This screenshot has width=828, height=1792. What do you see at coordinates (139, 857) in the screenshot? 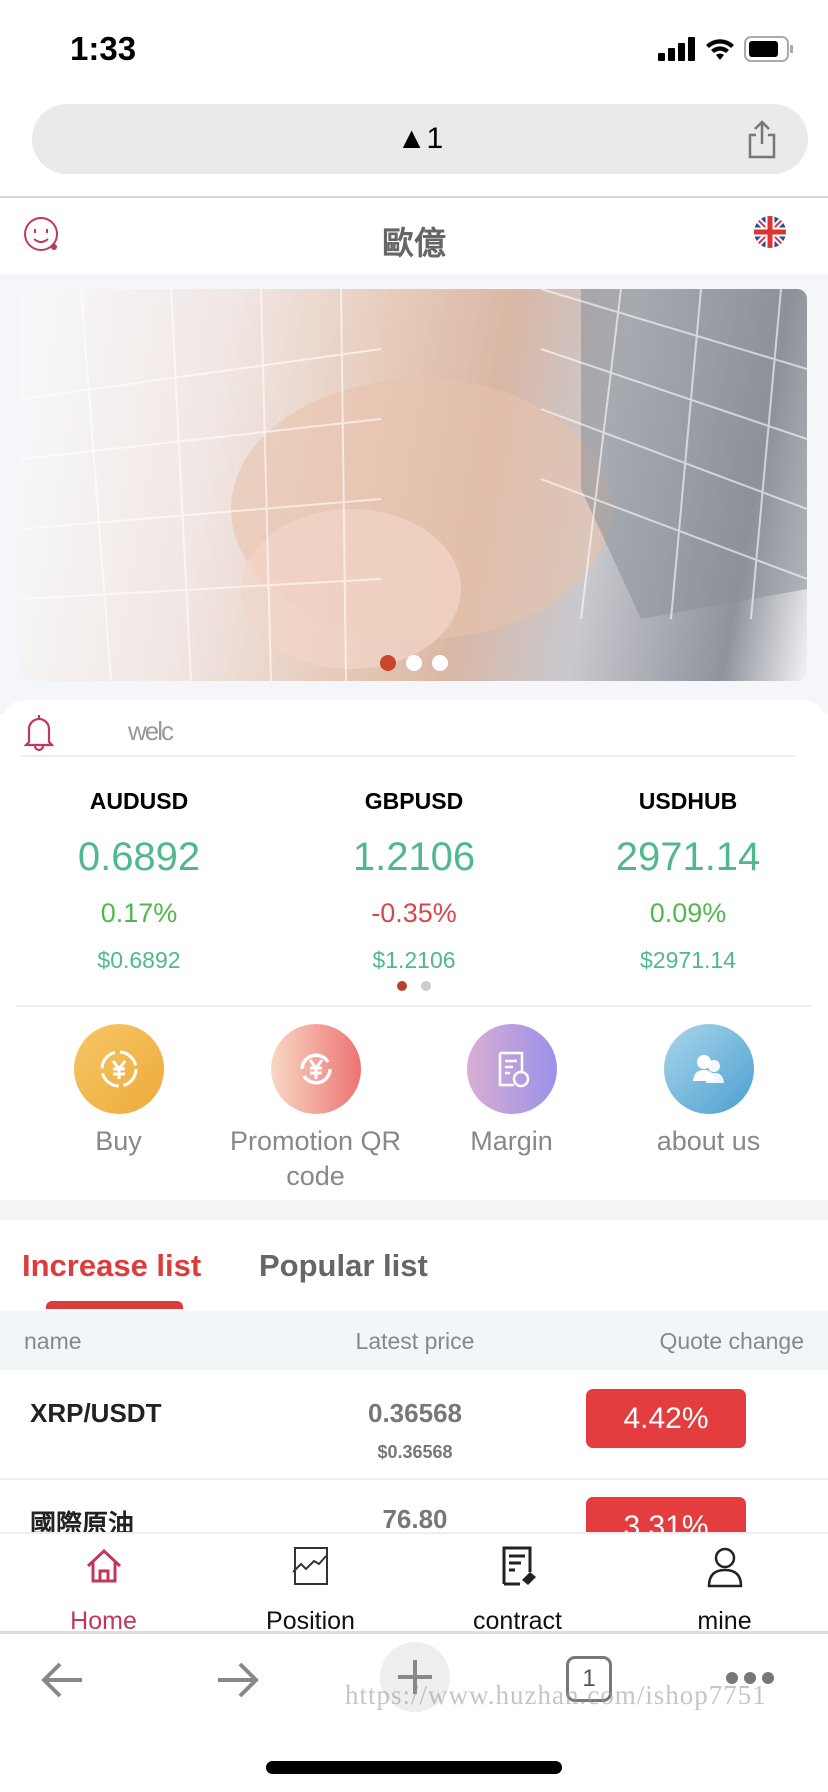
I see `ticker-price: 0.6892` at bounding box center [139, 857].